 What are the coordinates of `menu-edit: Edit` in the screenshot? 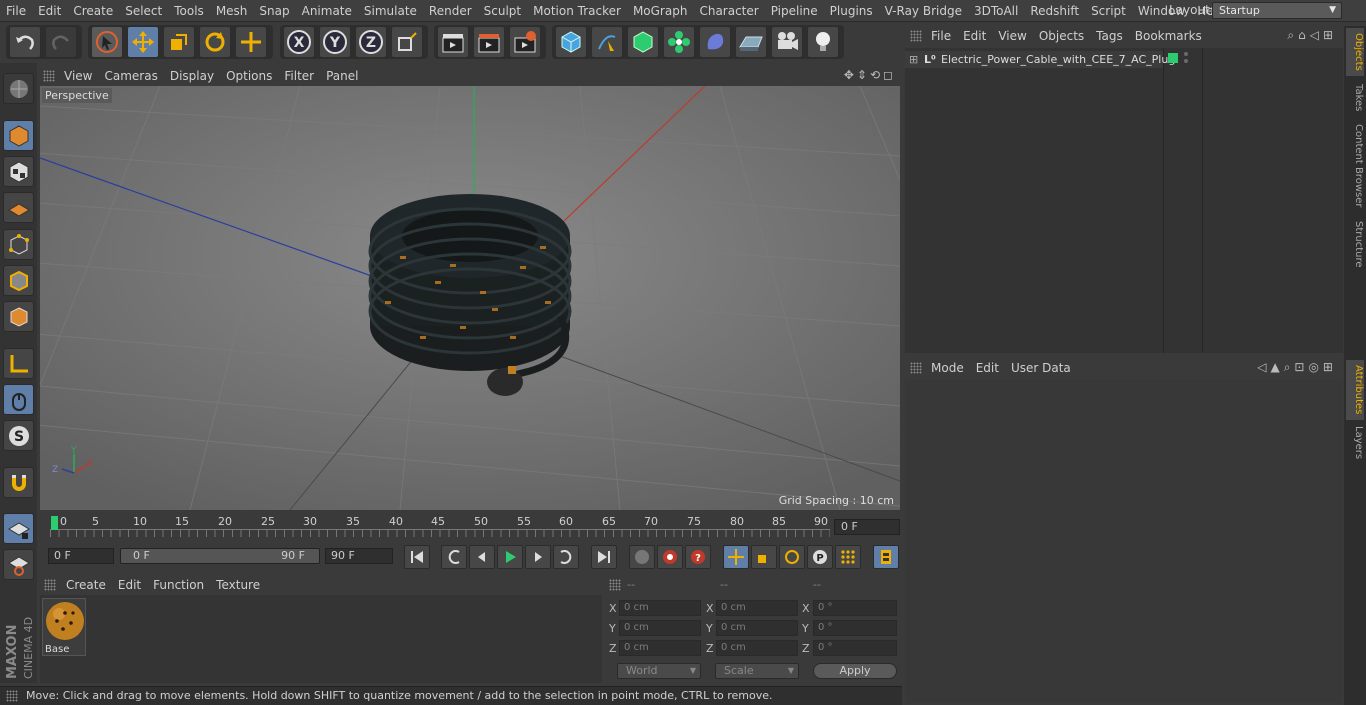 It's located at (49, 11).